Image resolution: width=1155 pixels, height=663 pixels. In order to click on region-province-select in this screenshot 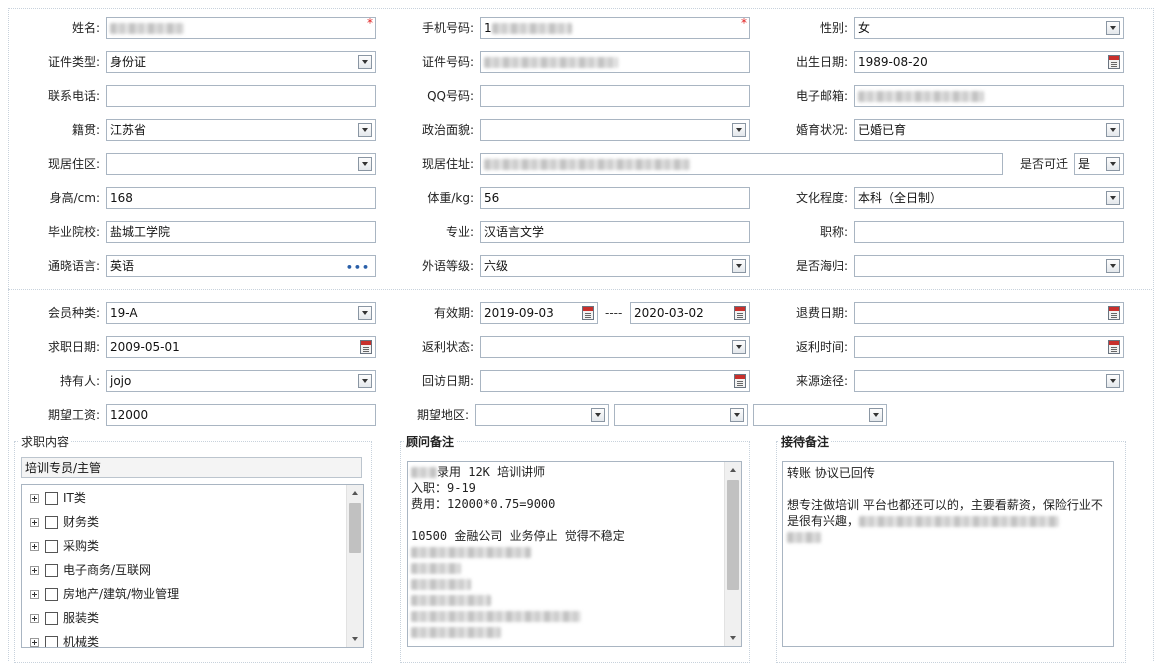, I will do `click(542, 415)`.